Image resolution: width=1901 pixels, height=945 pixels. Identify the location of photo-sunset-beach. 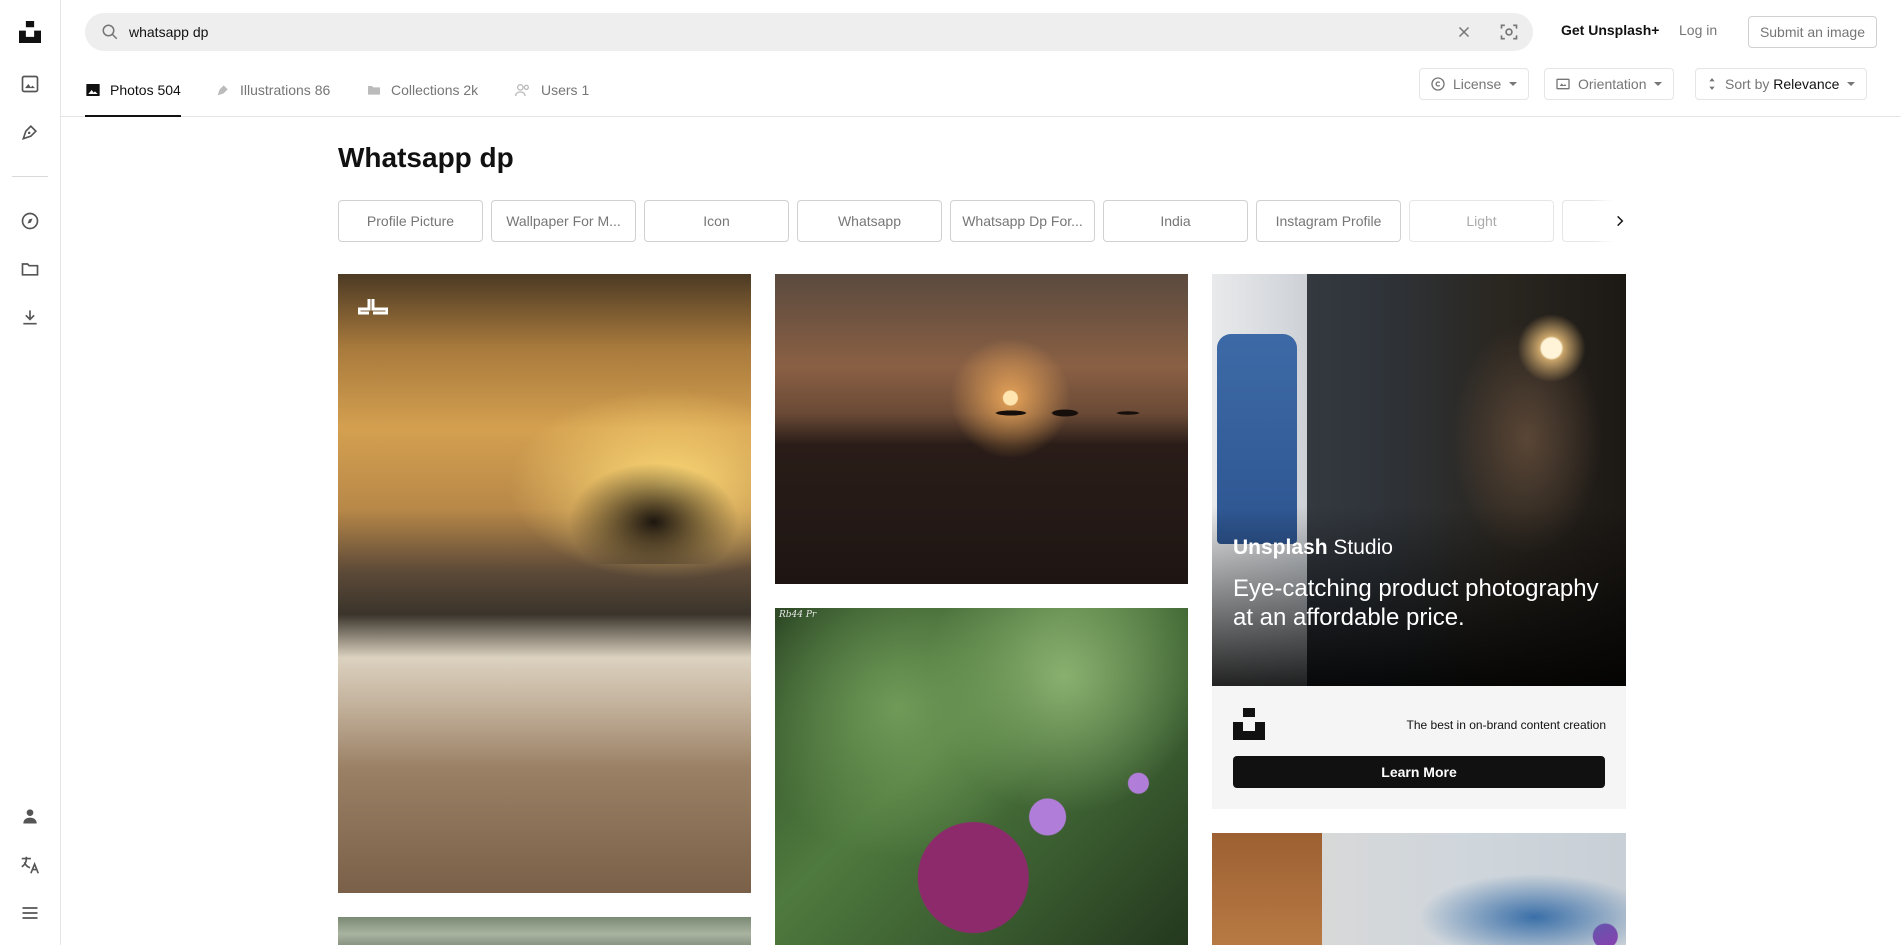
(544, 583).